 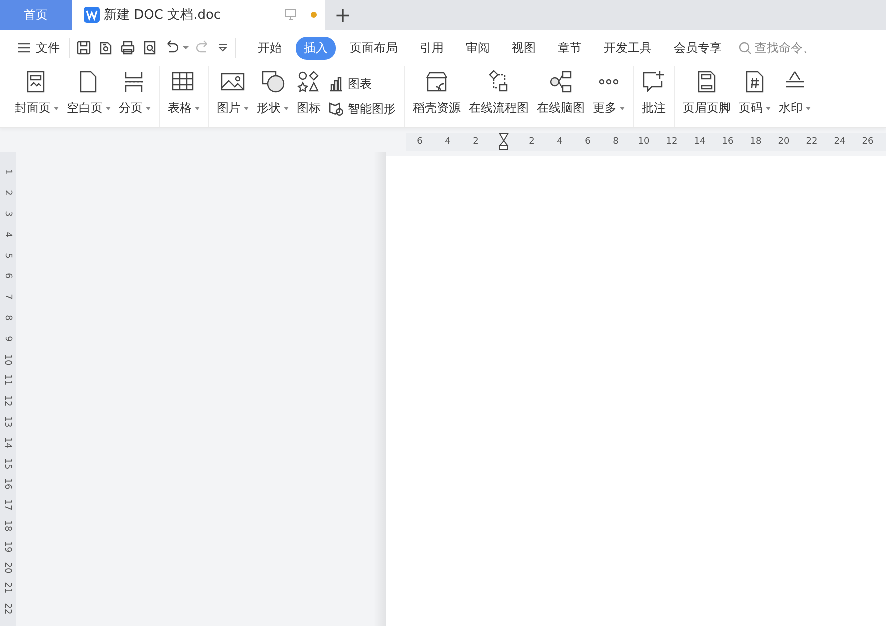 I want to click on new-tab-button: +, so click(x=343, y=15).